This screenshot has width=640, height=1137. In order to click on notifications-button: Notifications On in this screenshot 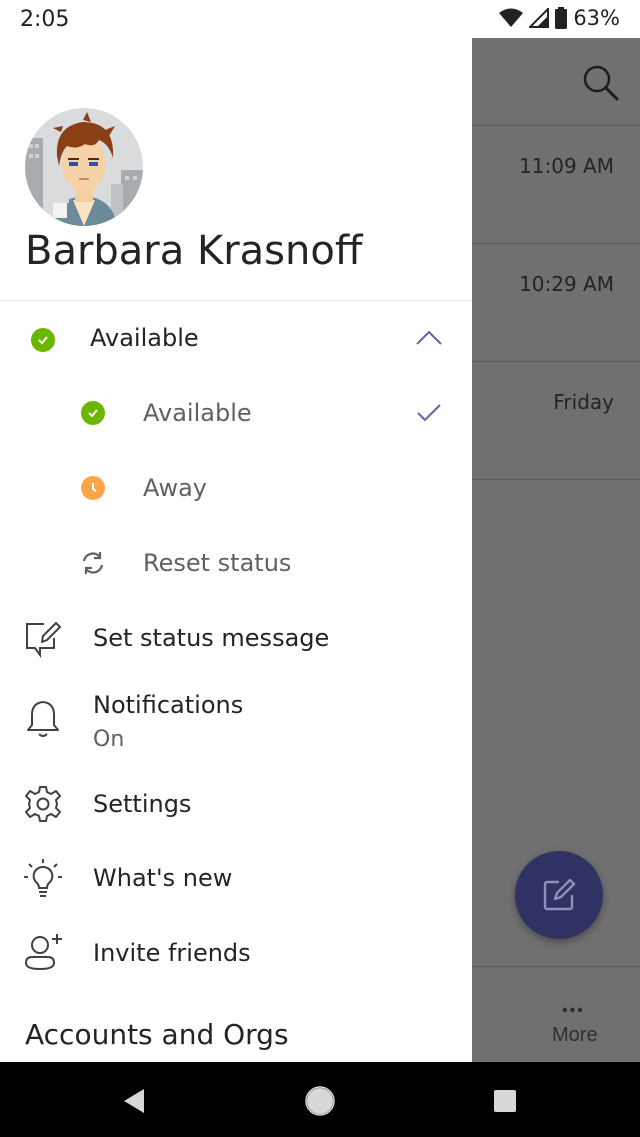, I will do `click(236, 723)`.